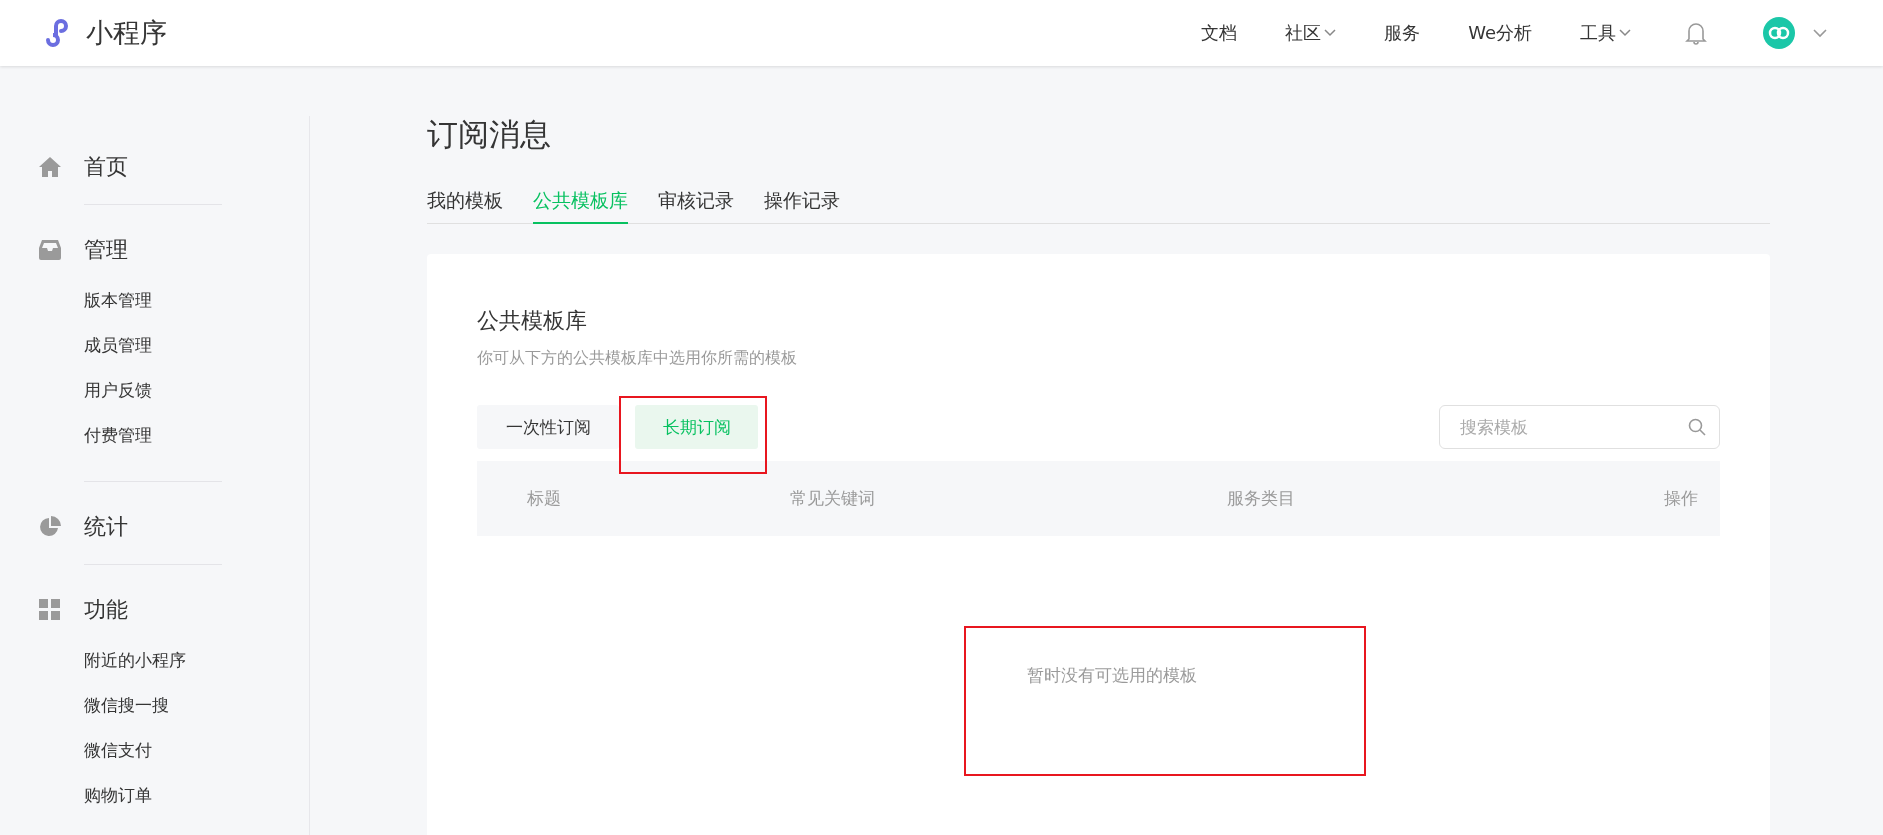 The height and width of the screenshot is (835, 1883). Describe the element at coordinates (1112, 675) in the screenshot. I see `empty-state-text: 暂时没有可选用的模板` at that location.